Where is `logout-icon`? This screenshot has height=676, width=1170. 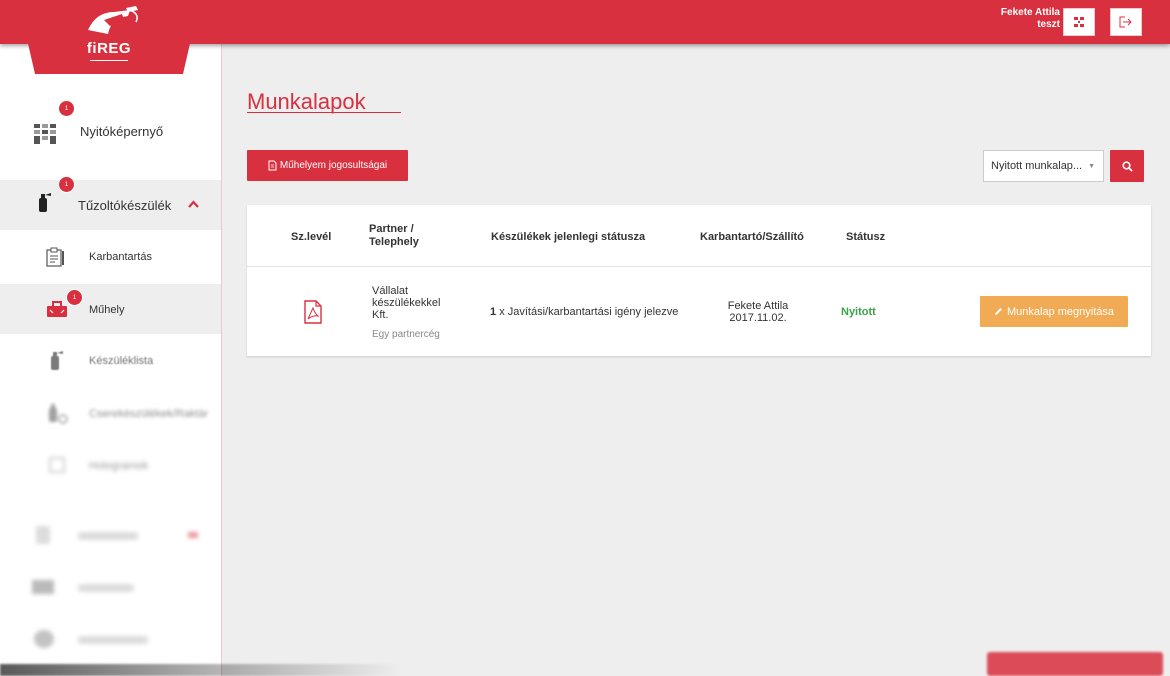 logout-icon is located at coordinates (1125, 22).